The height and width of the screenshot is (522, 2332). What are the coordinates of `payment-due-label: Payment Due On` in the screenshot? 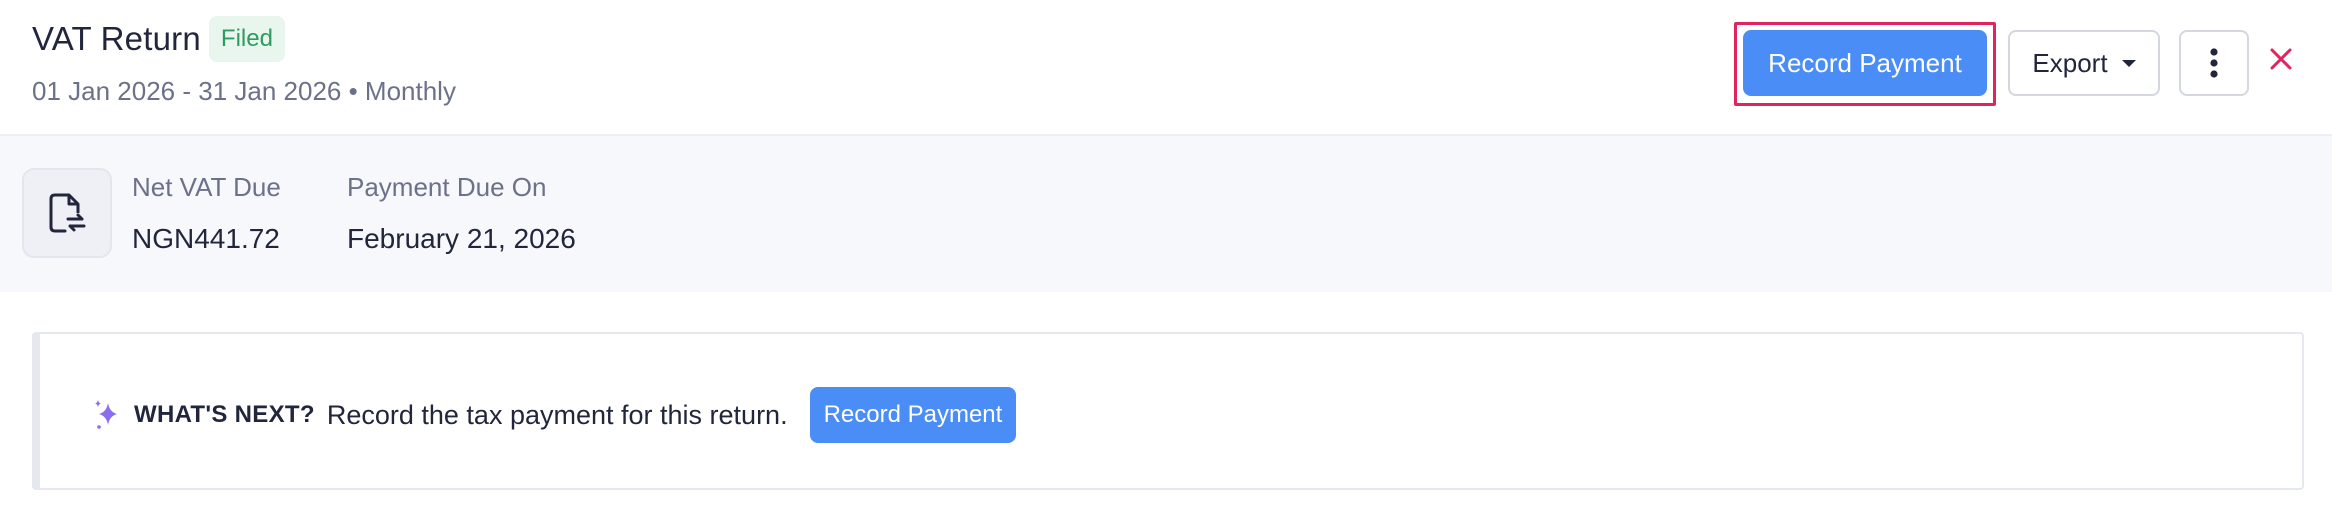 It's located at (447, 187).